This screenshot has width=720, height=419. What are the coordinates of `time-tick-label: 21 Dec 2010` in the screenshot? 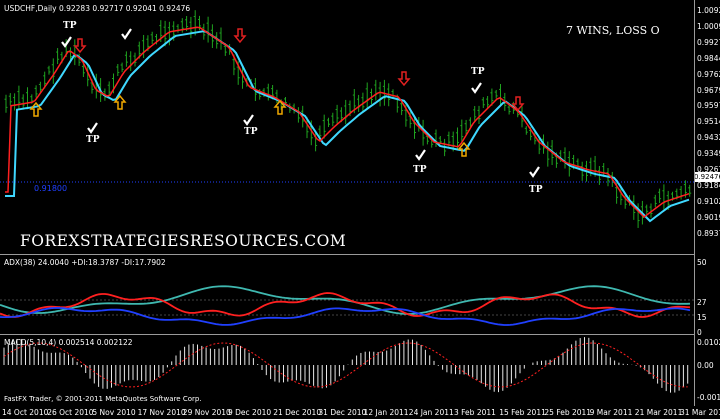 It's located at (297, 412).